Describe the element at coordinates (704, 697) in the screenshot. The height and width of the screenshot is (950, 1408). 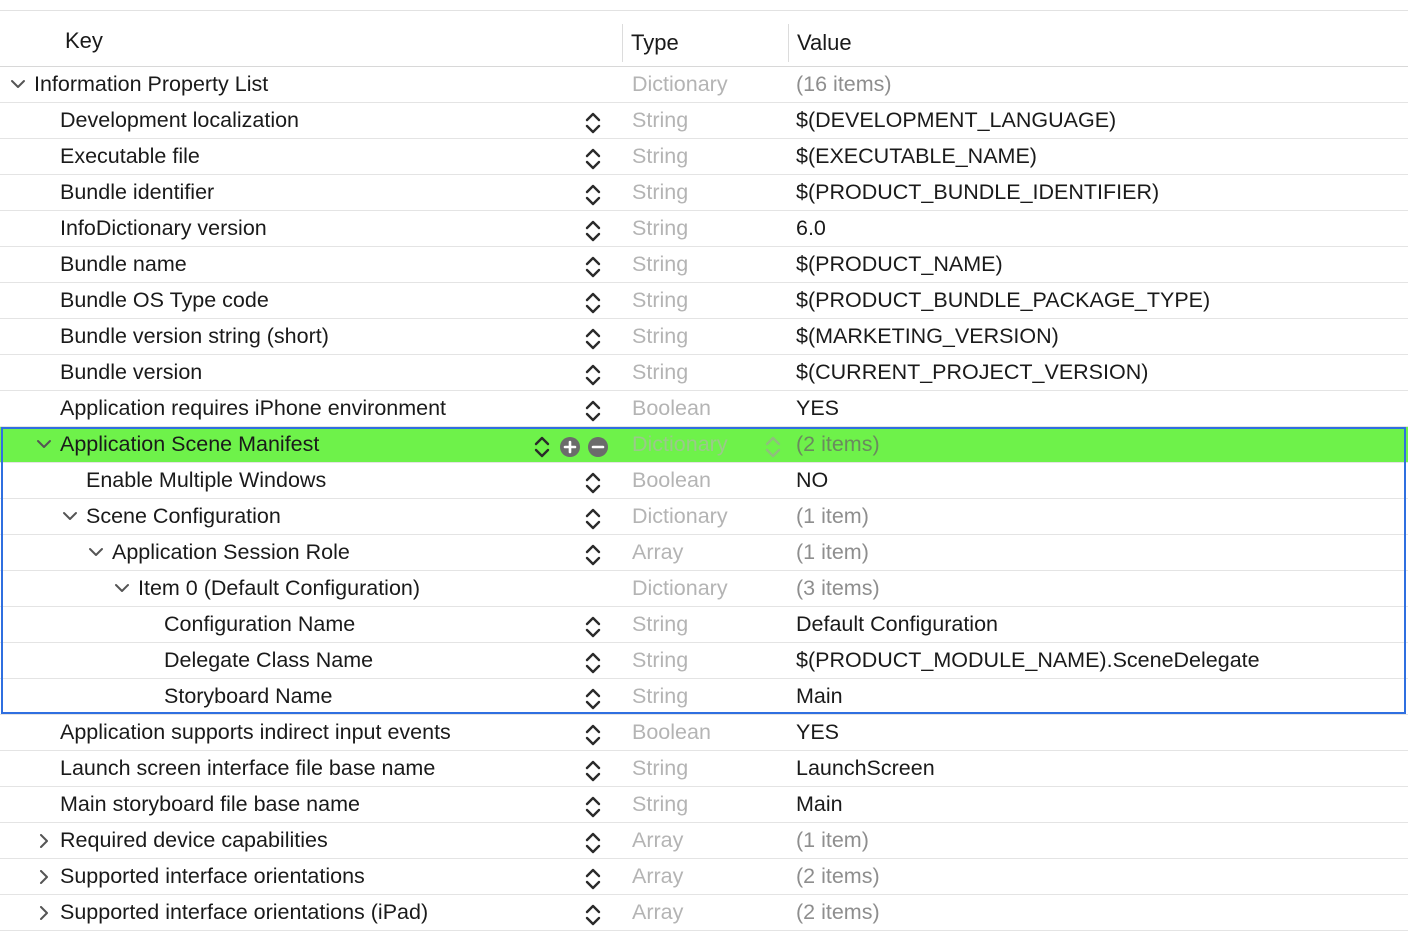
I see `plist-row: Storyboard Name String Main` at that location.